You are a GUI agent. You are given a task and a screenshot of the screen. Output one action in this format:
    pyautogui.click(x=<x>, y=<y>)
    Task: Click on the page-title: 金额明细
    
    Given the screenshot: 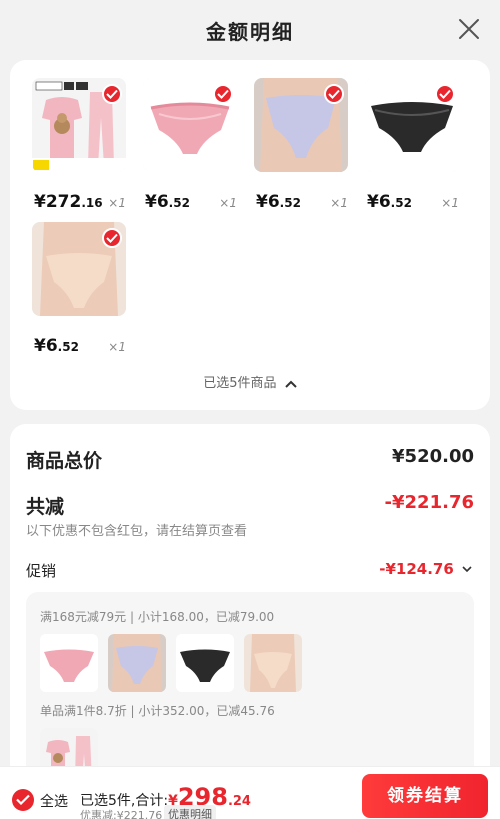 What is the action you would take?
    pyautogui.click(x=250, y=32)
    